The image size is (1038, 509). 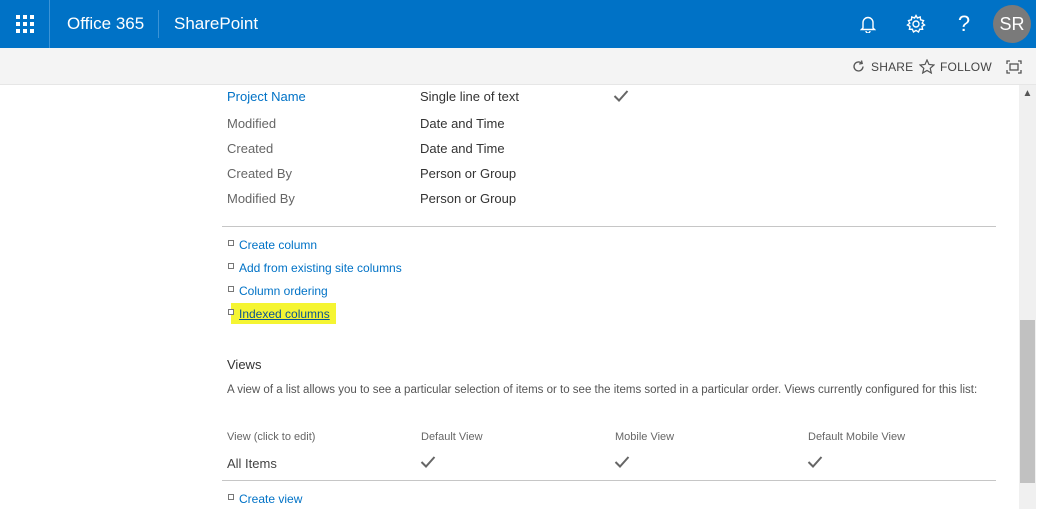 What do you see at coordinates (858, 66) in the screenshot?
I see `share-icon` at bounding box center [858, 66].